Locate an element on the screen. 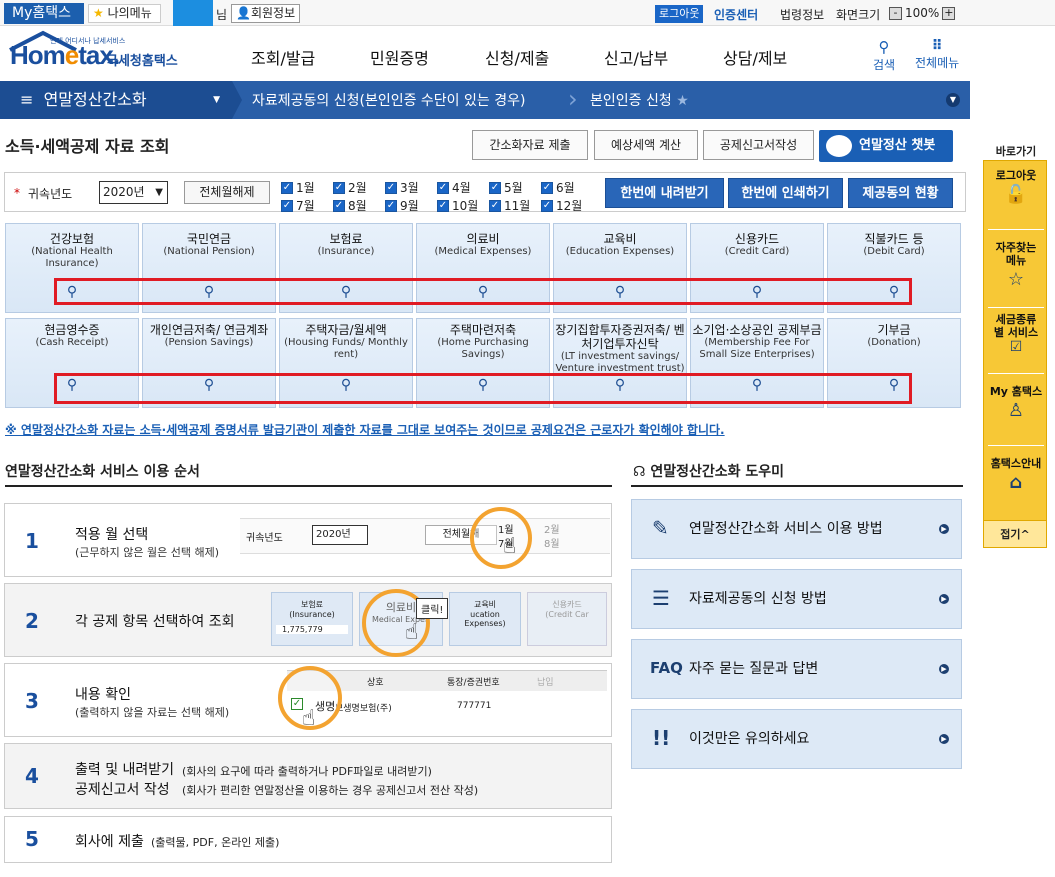  quick-tax-service: 세금종류별 서비스 ☑ is located at coordinates (1016, 333).